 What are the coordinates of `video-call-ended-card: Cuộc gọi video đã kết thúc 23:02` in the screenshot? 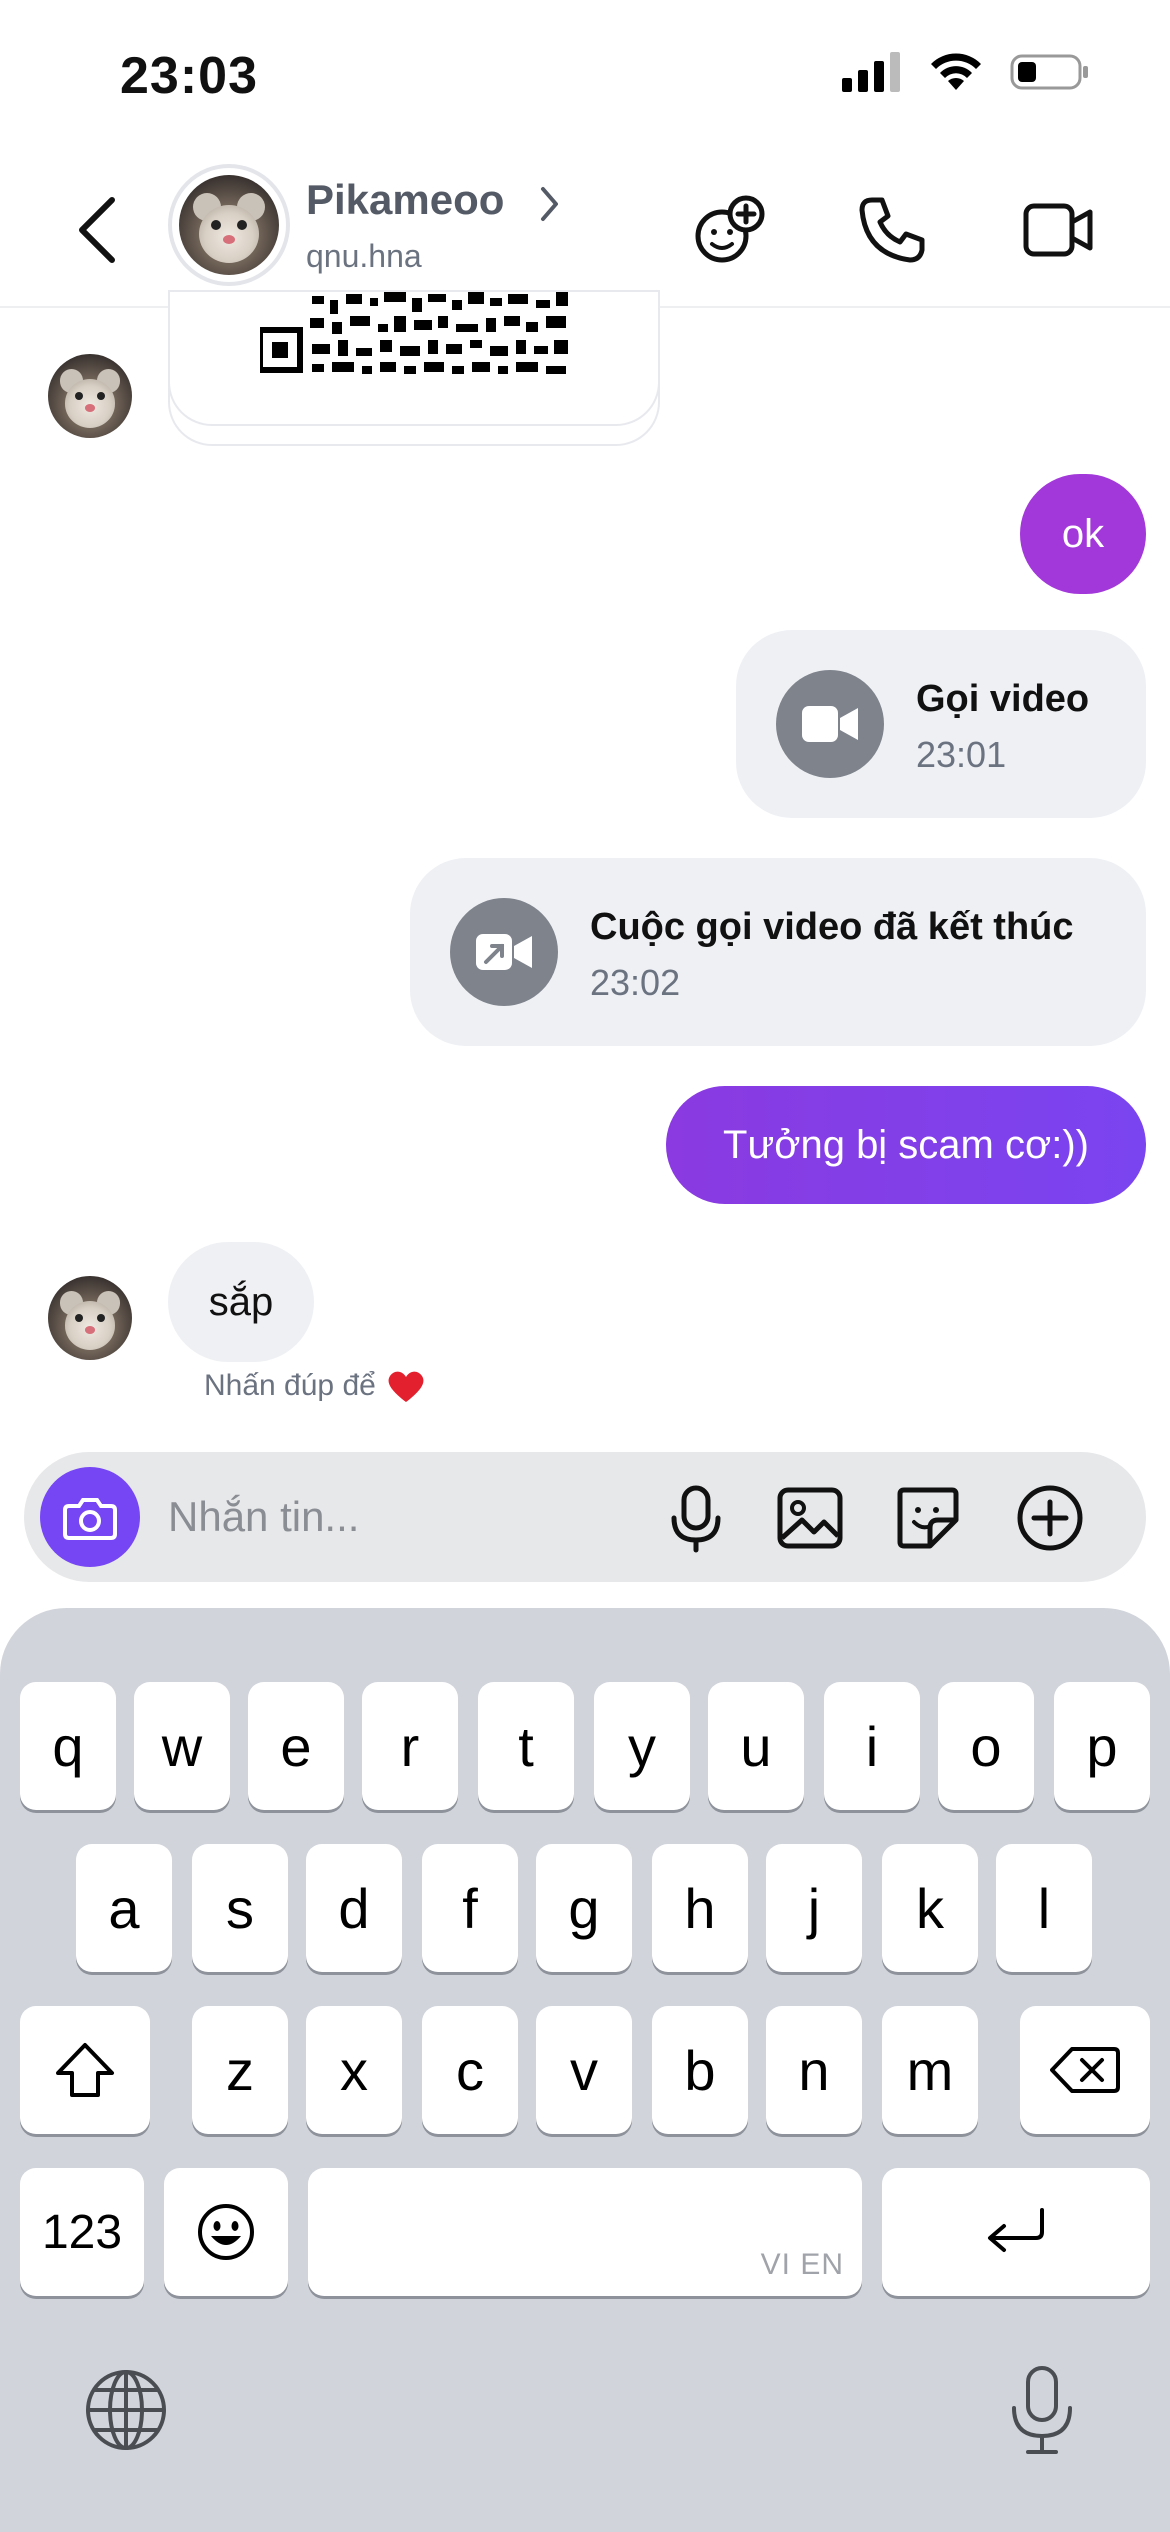 It's located at (778, 952).